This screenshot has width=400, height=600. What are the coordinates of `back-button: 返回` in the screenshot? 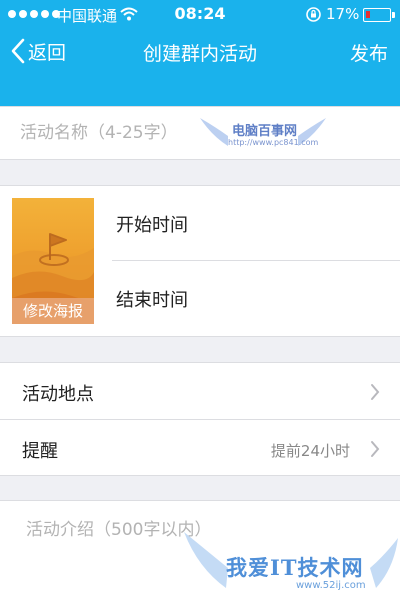 It's located at (38, 51).